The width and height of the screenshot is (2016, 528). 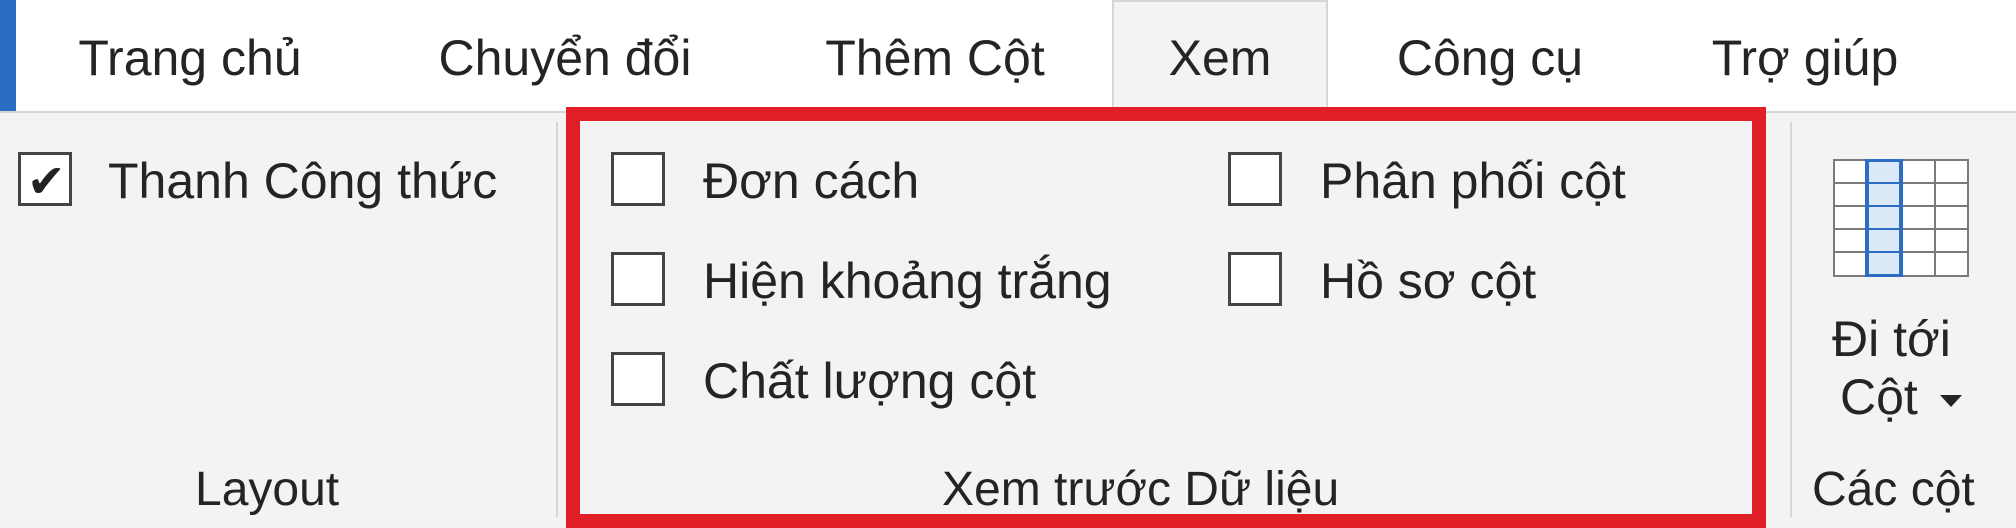 What do you see at coordinates (267, 489) in the screenshot?
I see `layout-group-label: Layout` at bounding box center [267, 489].